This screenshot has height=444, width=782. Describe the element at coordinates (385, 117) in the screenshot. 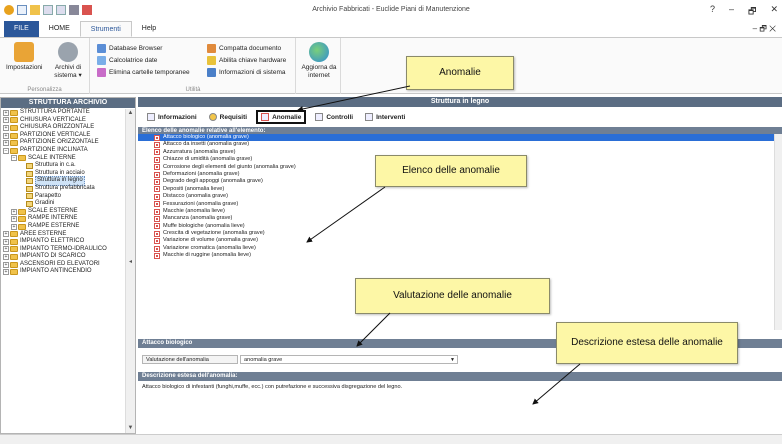

I see `tab-interventi: Interventi` at that location.